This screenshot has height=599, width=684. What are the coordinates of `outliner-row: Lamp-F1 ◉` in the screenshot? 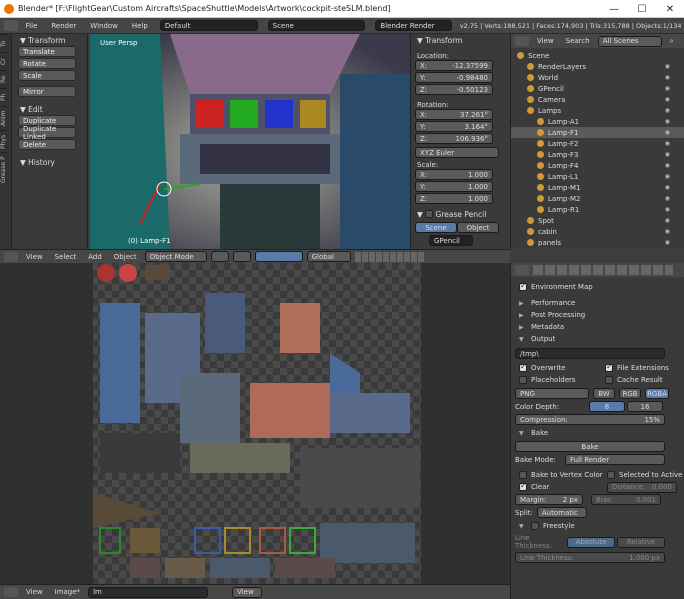 It's located at (597, 132).